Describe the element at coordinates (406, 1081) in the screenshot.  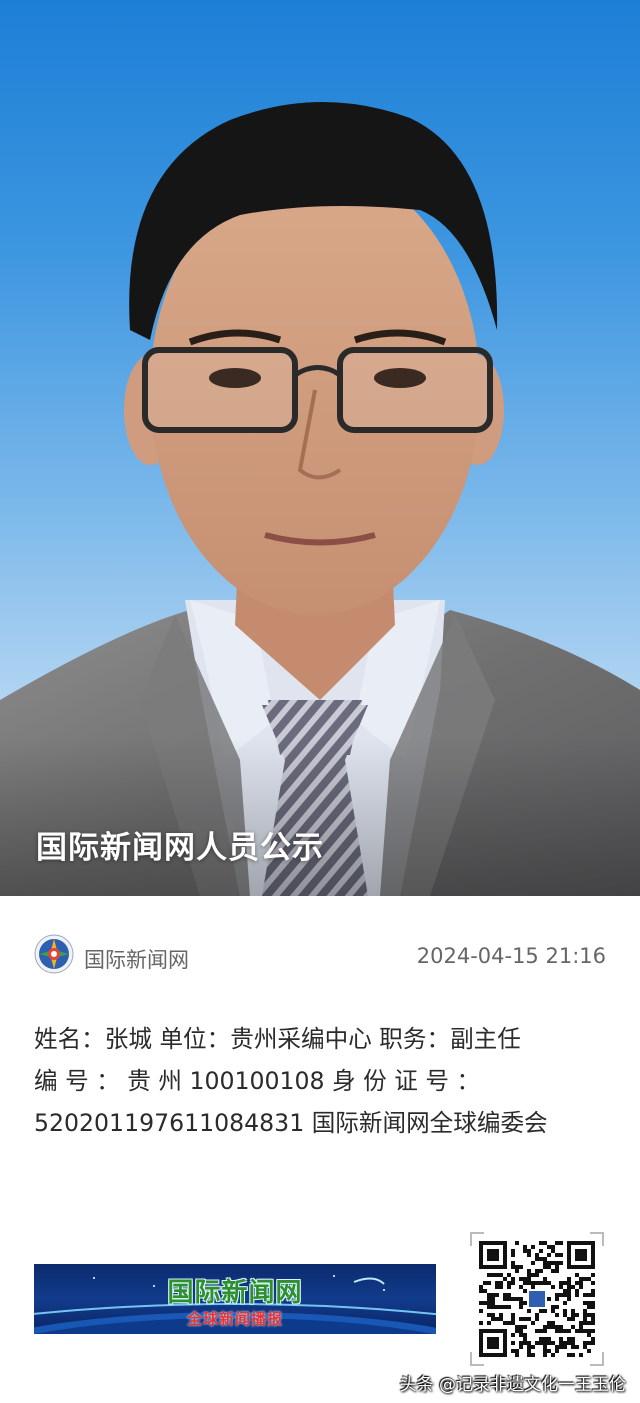
I see `profile-line-2-part: 证` at that location.